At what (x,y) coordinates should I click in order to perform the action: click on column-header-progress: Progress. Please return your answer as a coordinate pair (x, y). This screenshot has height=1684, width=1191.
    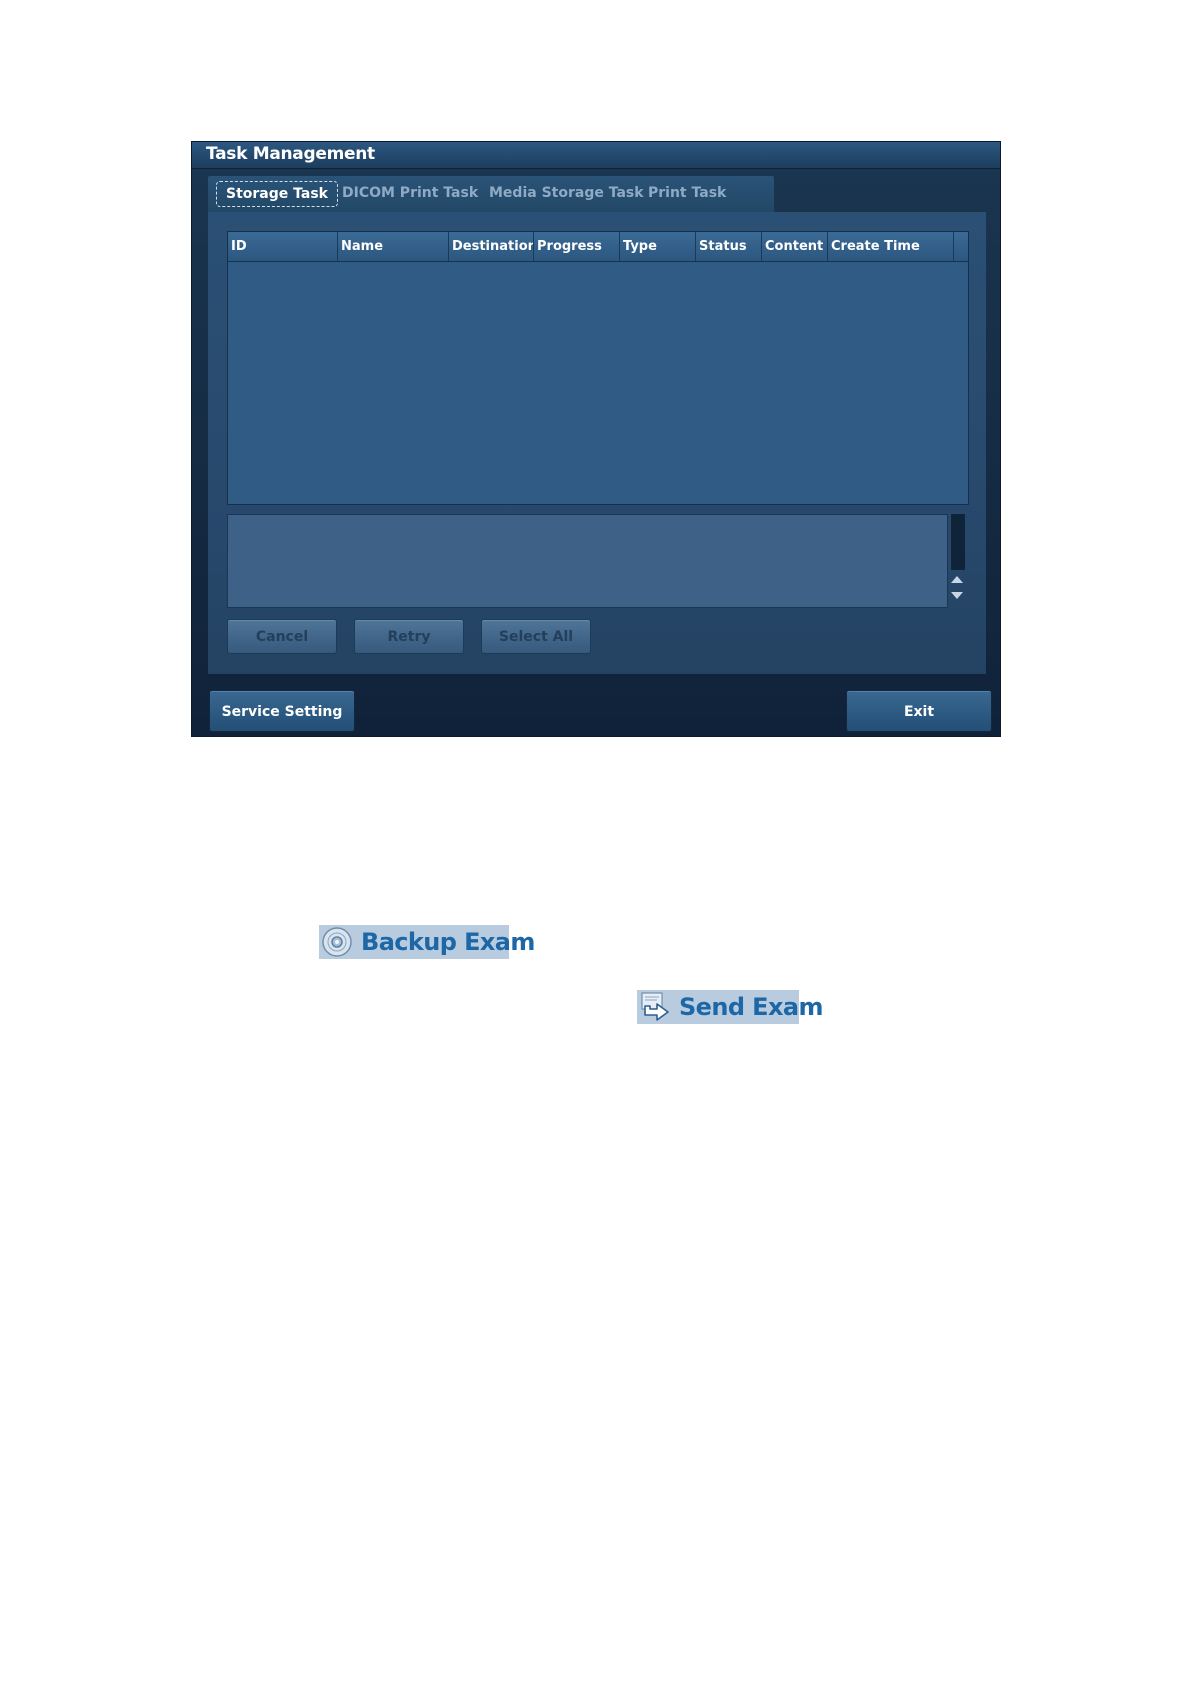
    Looking at the image, I should click on (577, 246).